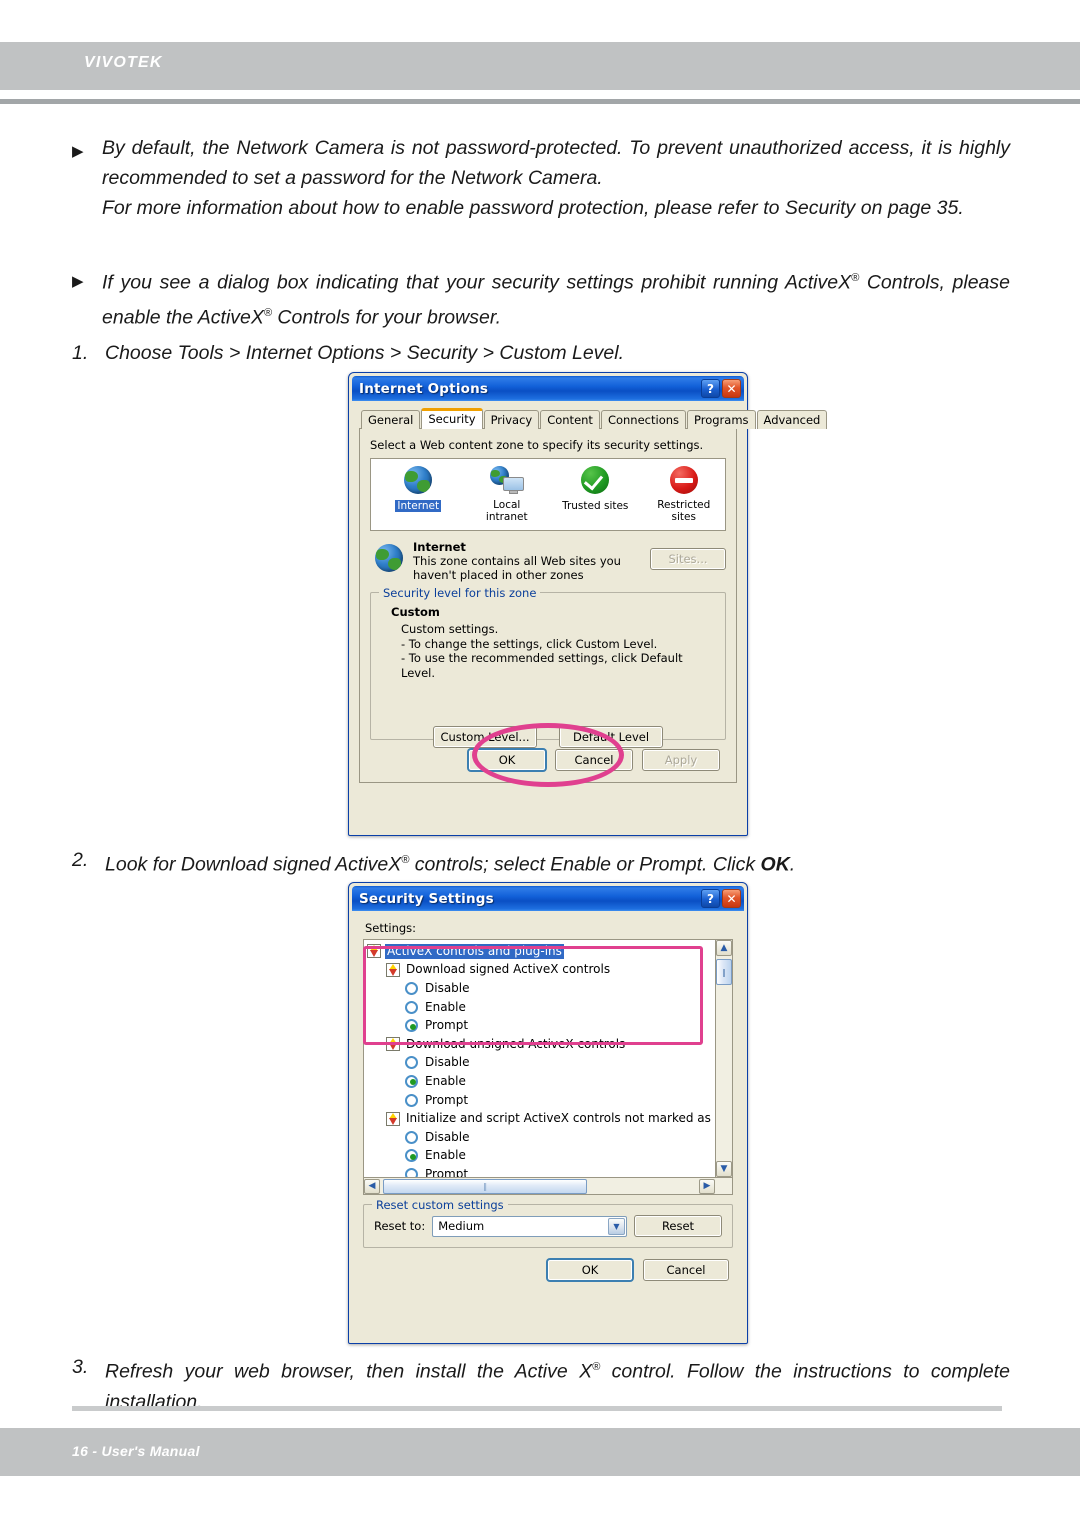 The image size is (1080, 1527). I want to click on radio-unsigned-enable: Enable, so click(540, 1081).